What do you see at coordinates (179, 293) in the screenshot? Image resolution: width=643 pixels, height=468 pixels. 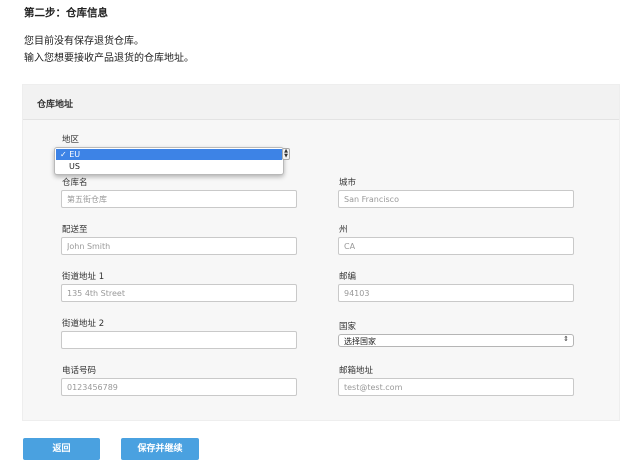 I see `street1-input` at bounding box center [179, 293].